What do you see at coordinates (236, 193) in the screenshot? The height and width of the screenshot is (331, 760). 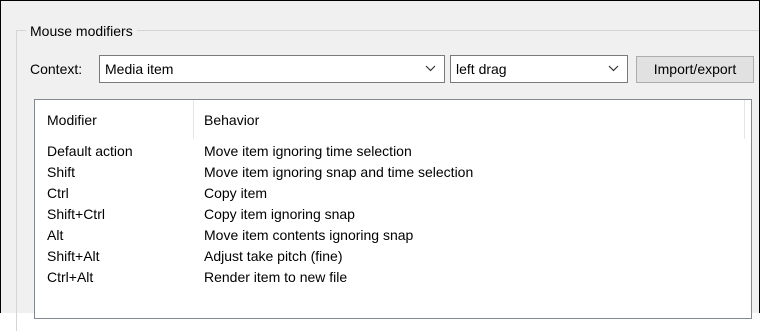 I see `behavior-cell: Copy item` at bounding box center [236, 193].